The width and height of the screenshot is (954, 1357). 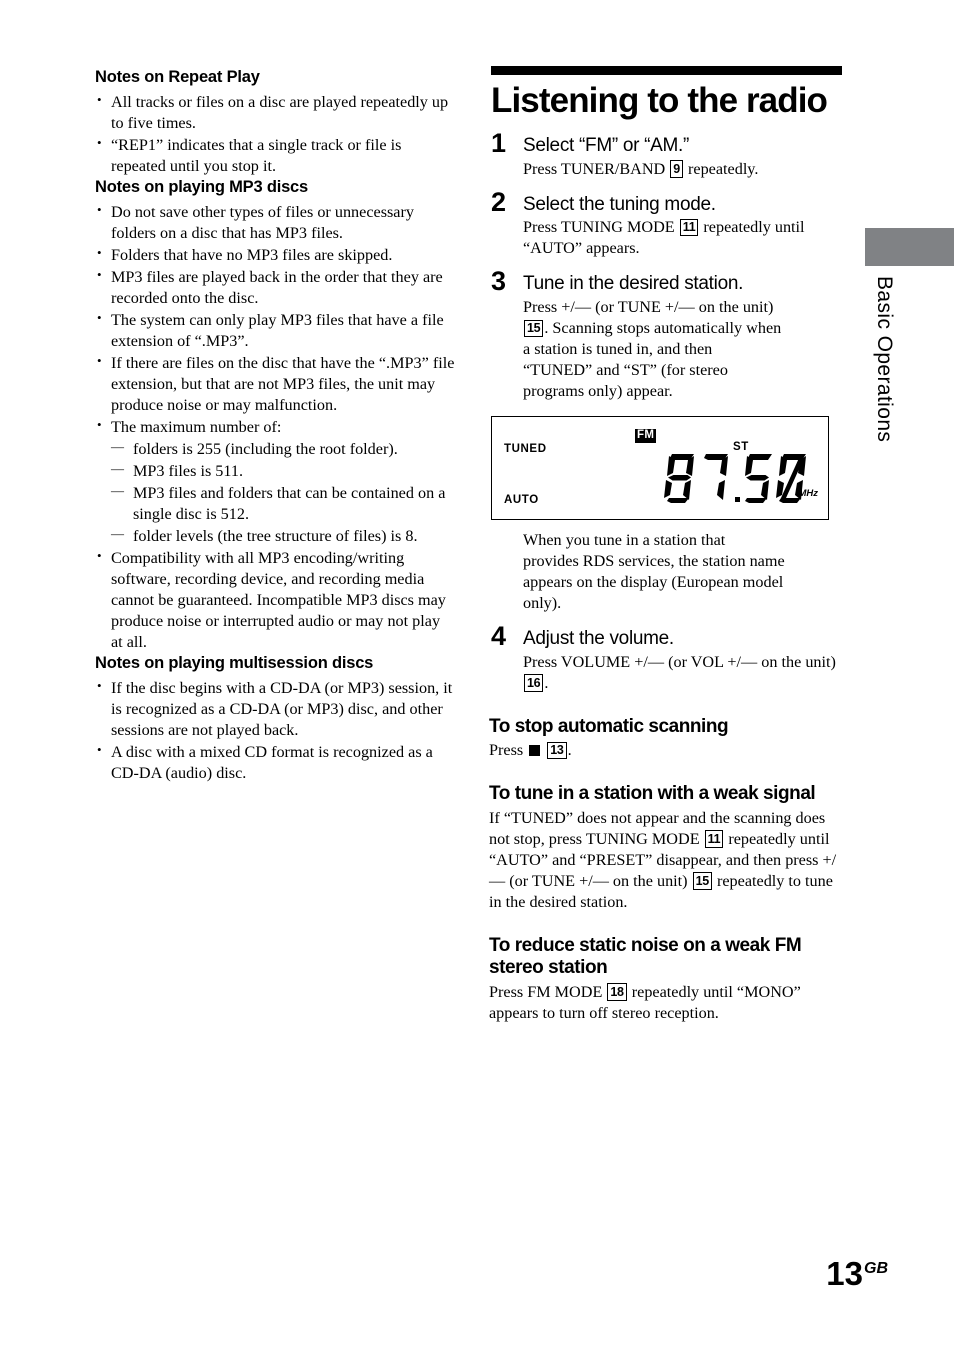 I want to click on chapter-rule-bar, so click(x=666, y=70).